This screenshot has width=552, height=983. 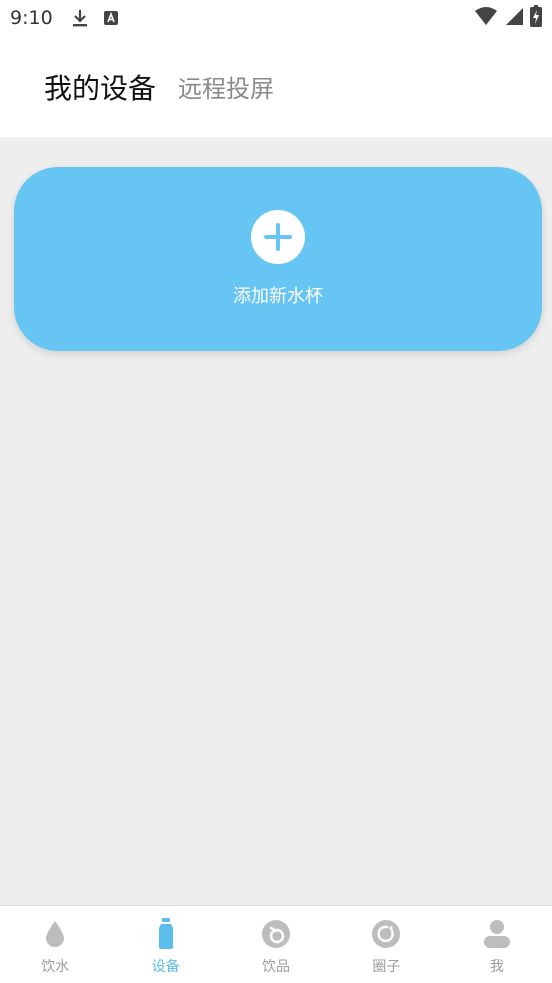 What do you see at coordinates (111, 18) in the screenshot?
I see `notification-app-icon` at bounding box center [111, 18].